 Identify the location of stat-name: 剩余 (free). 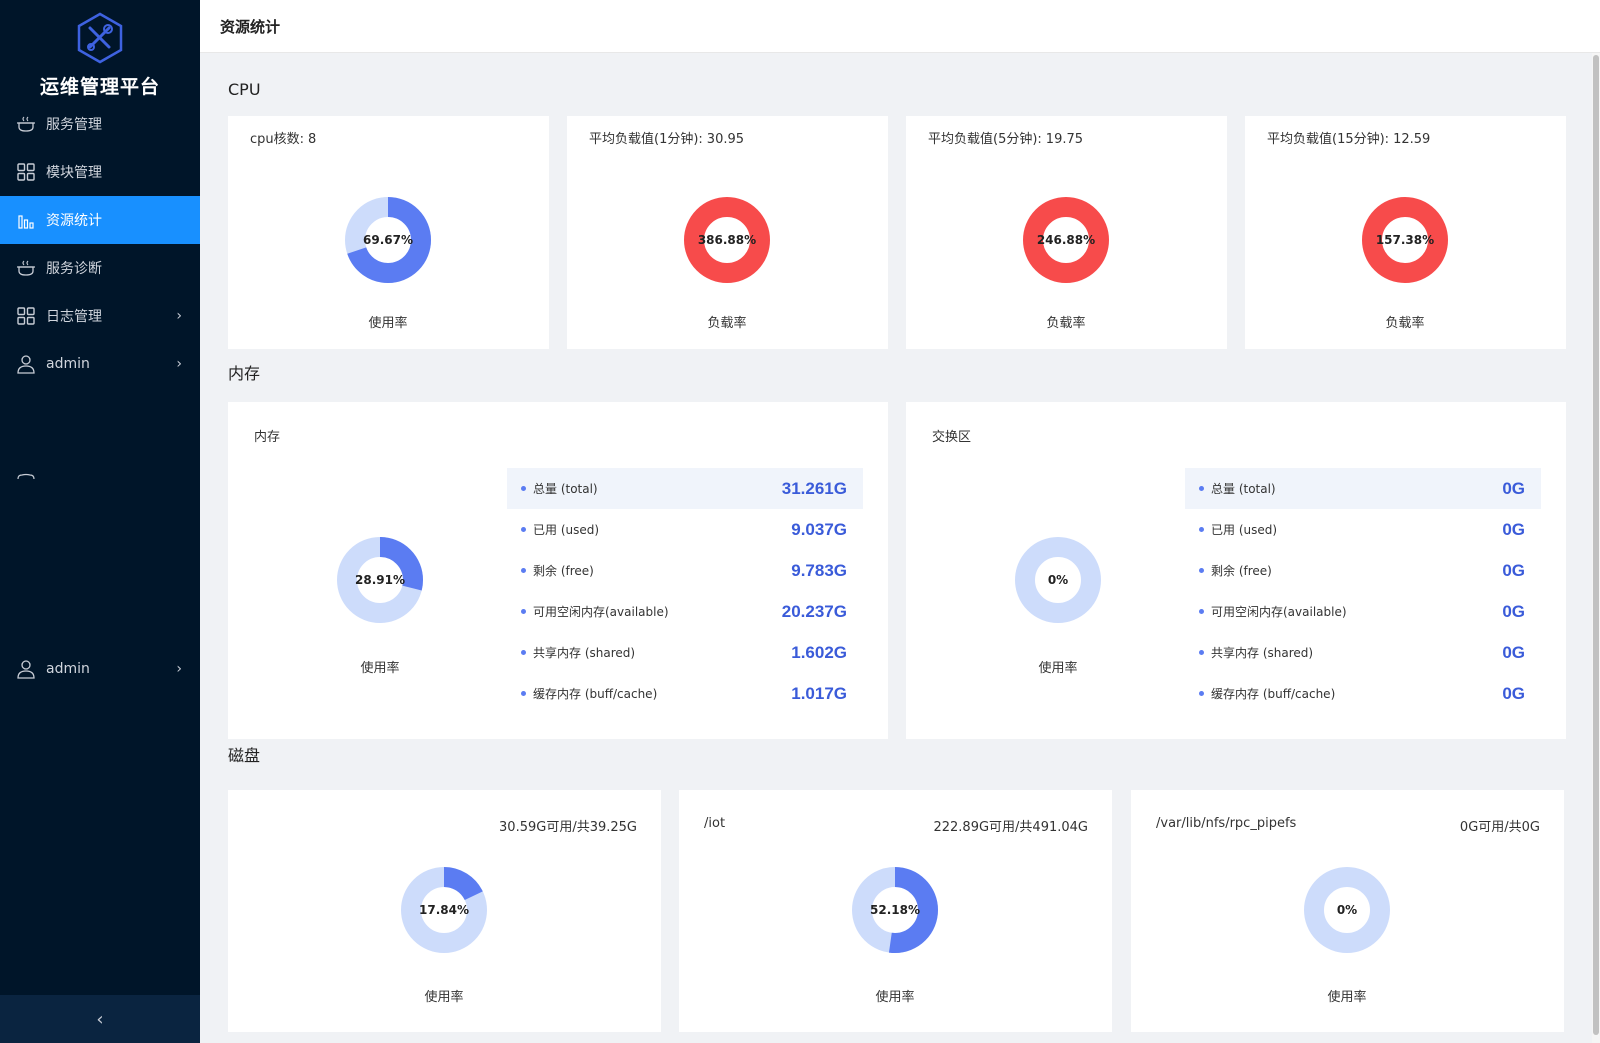
(557, 570).